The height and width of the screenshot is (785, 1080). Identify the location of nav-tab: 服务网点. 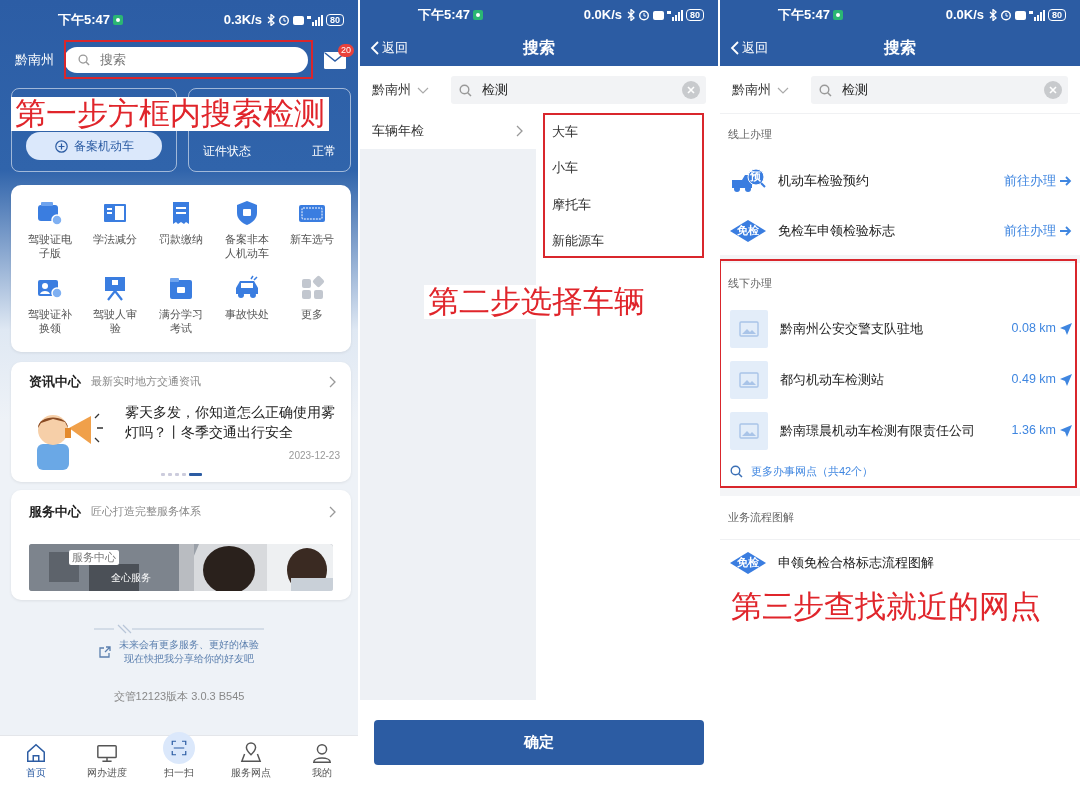
(250, 760).